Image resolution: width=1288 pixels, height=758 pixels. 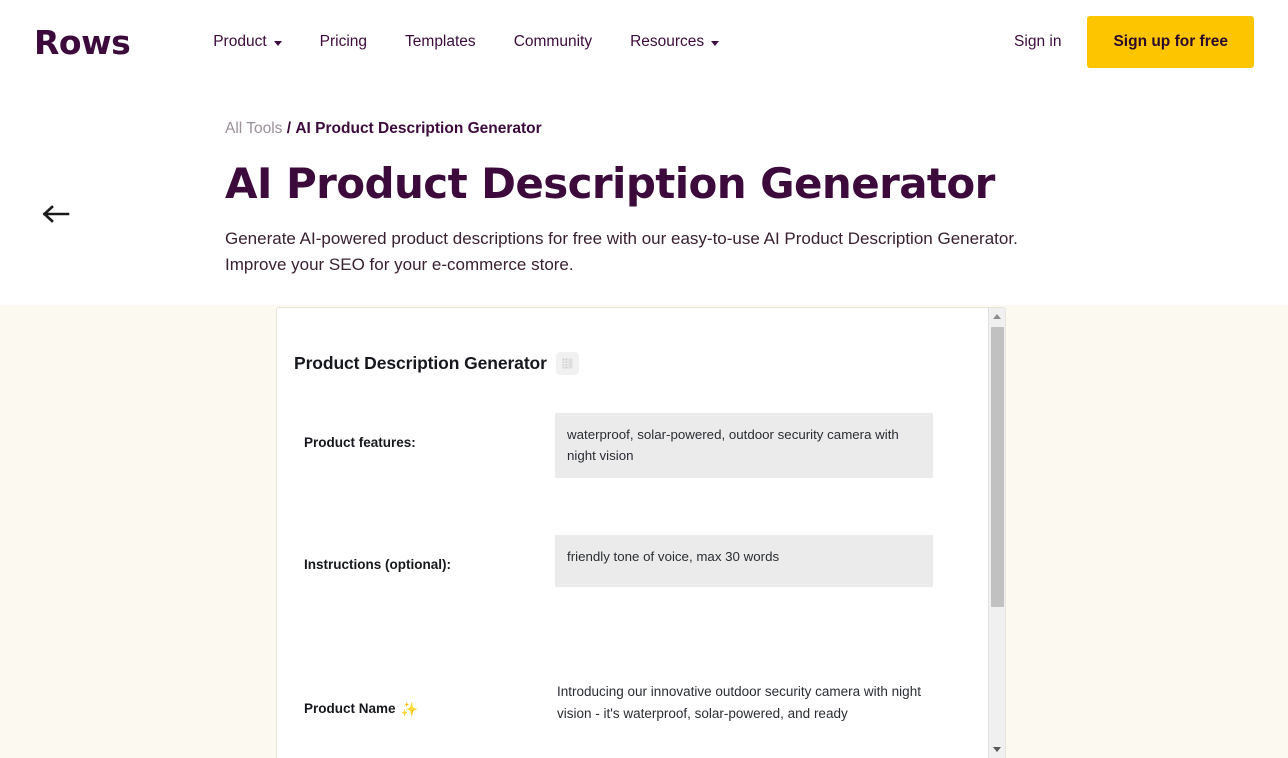 I want to click on scroll-up-button, so click(x=996, y=316).